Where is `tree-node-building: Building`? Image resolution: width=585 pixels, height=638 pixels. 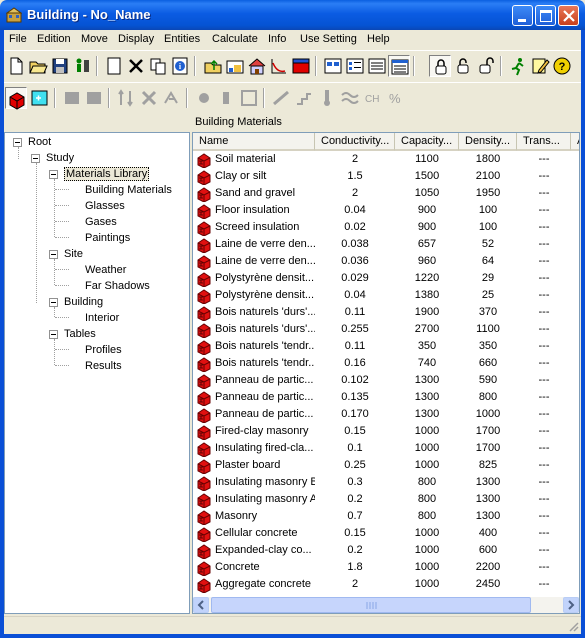 tree-node-building: Building is located at coordinates (83, 302).